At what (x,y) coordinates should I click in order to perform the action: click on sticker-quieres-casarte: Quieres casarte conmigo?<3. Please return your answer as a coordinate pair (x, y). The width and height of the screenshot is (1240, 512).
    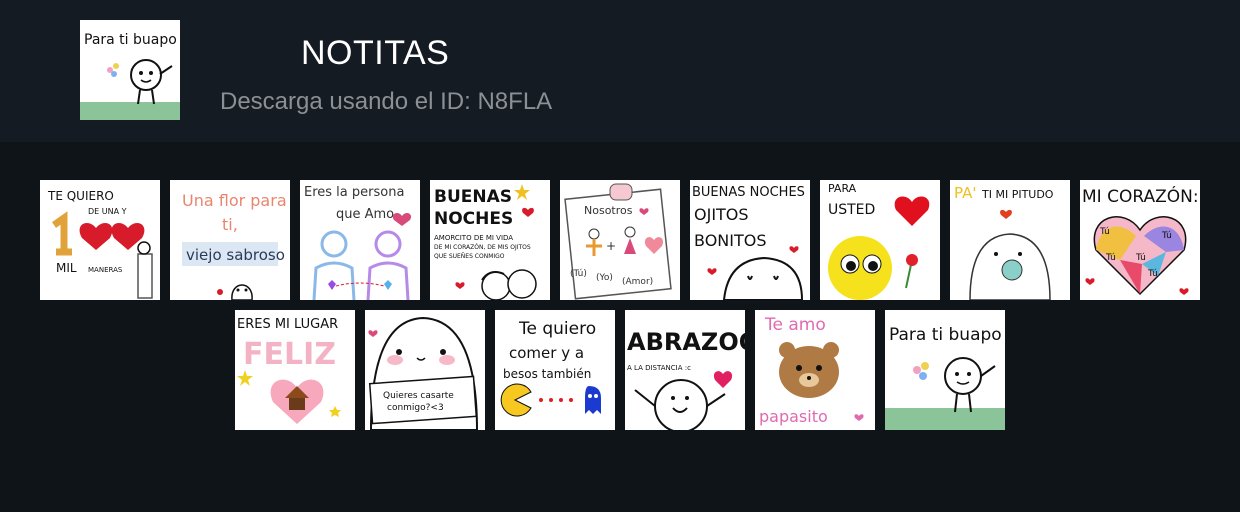
    Looking at the image, I should click on (425, 370).